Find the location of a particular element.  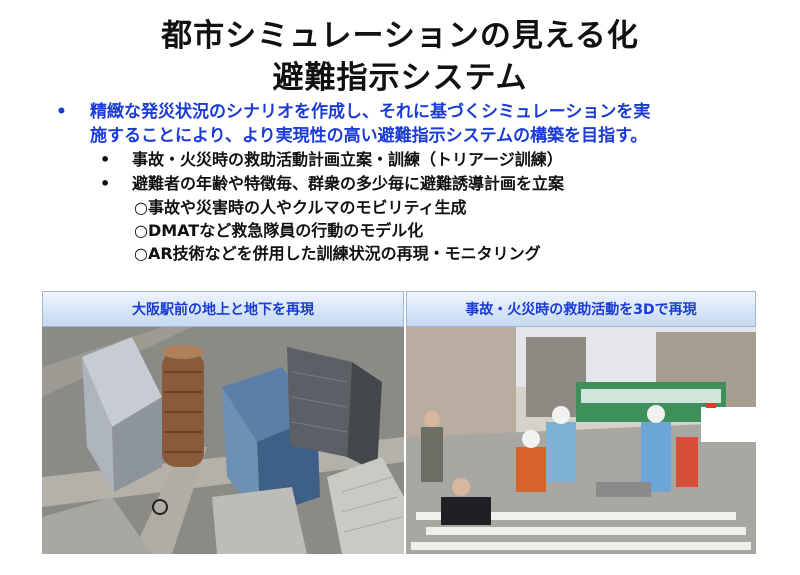

slide-title-line1: 都市シミュレーションの見える化 is located at coordinates (400, 36).